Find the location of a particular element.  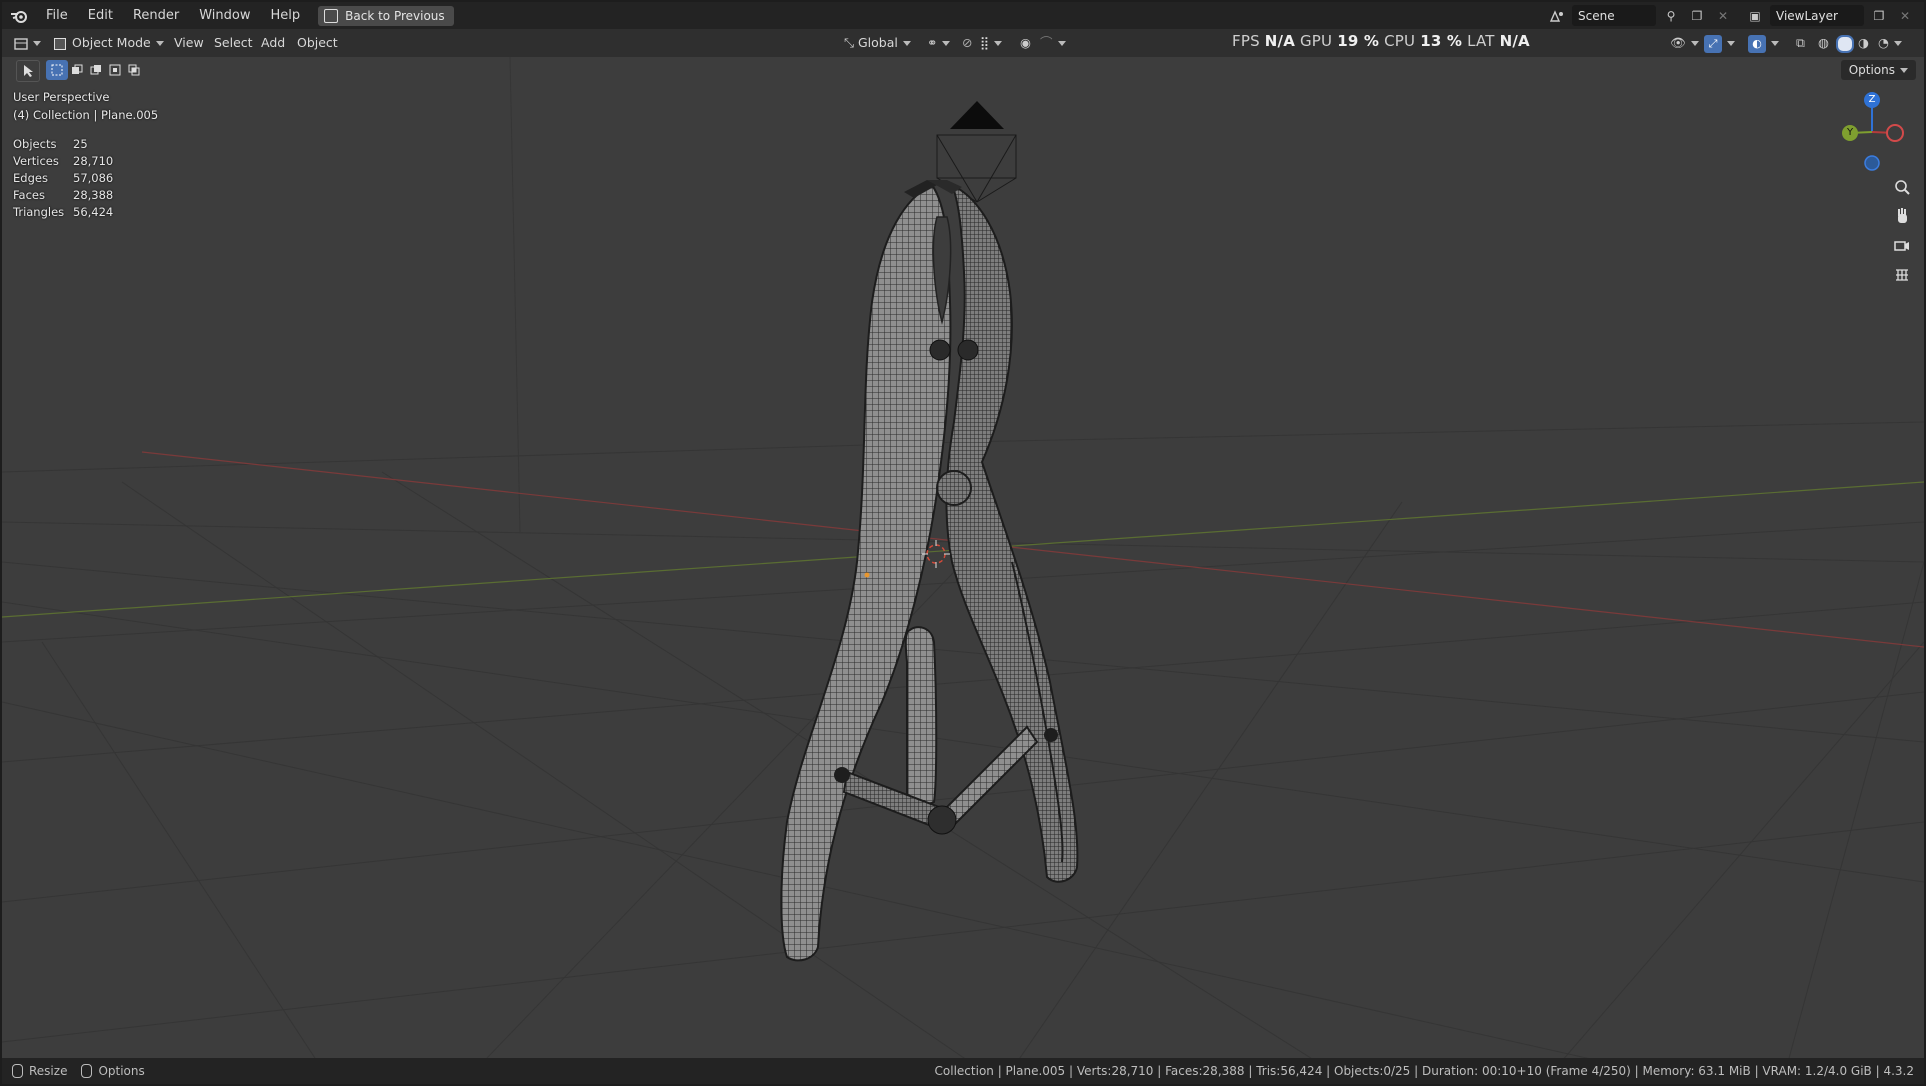

camera-view-icon is located at coordinates (1902, 245).